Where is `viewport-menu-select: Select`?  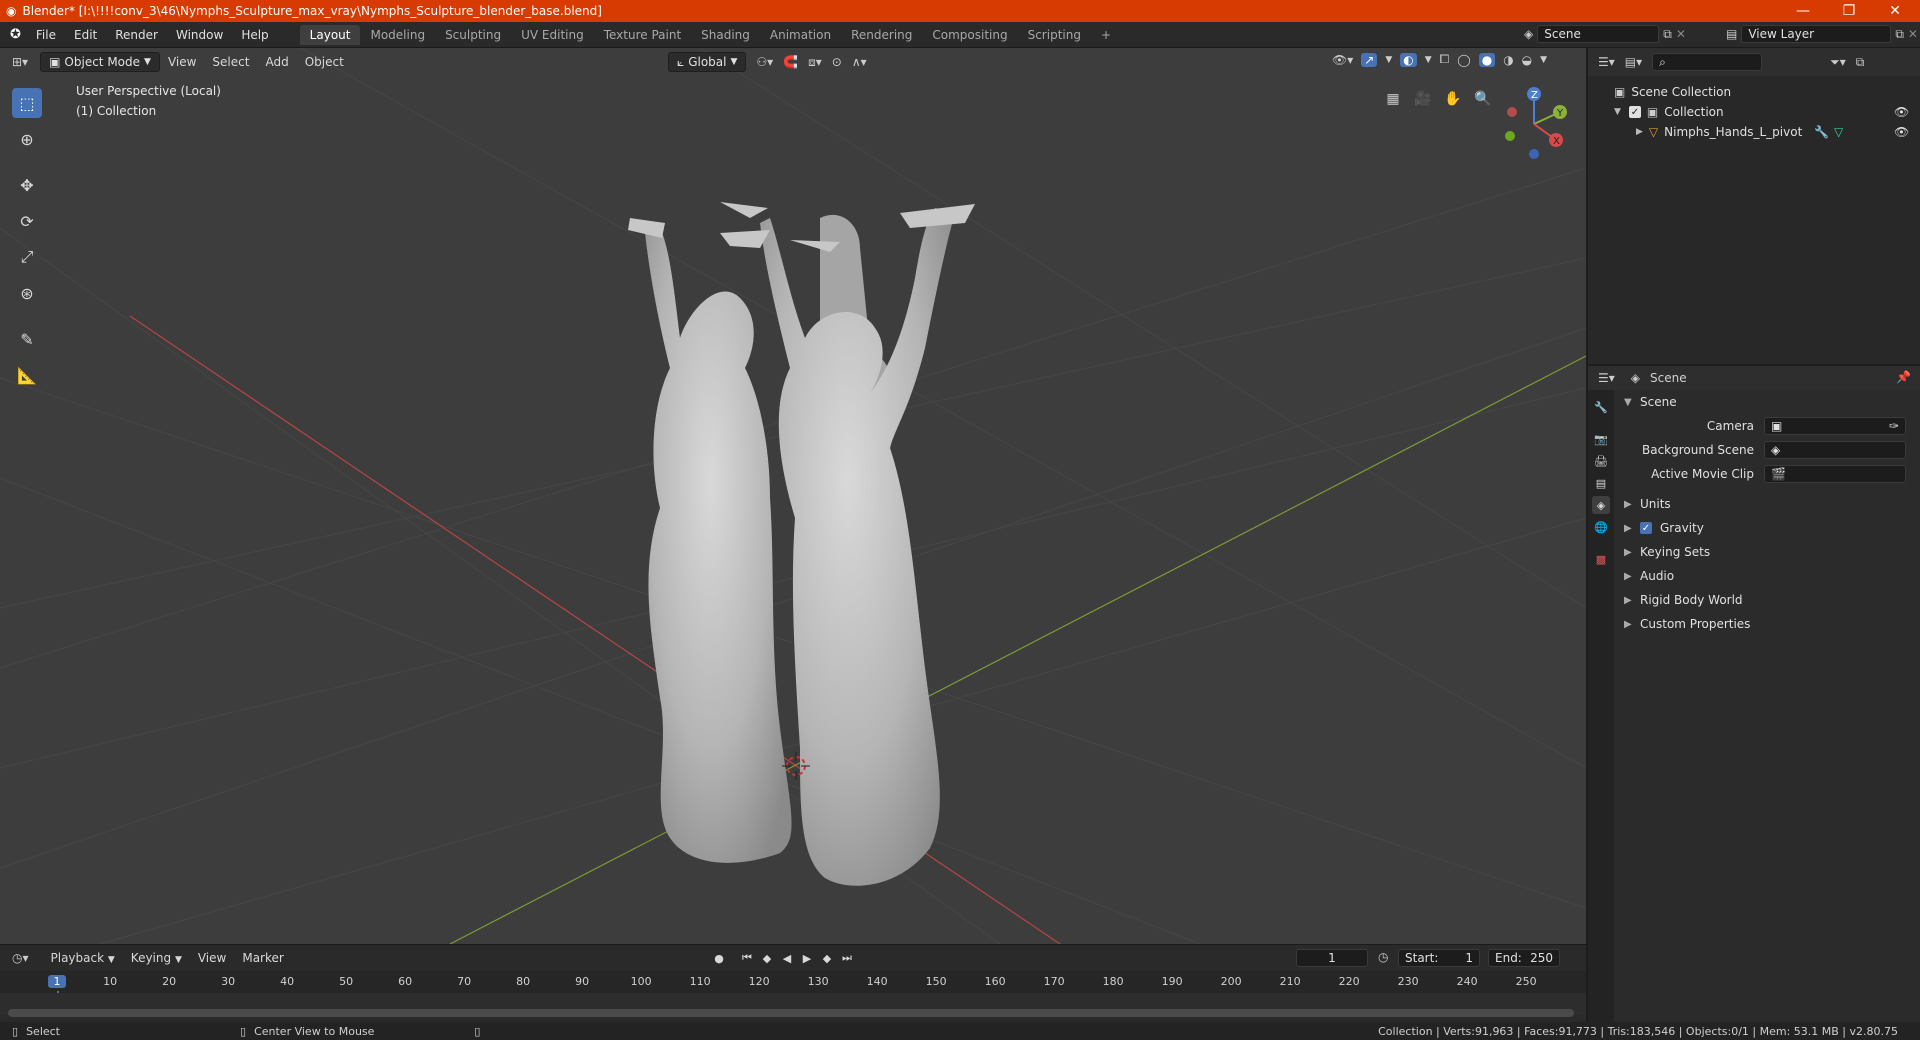
viewport-menu-select: Select is located at coordinates (230, 62).